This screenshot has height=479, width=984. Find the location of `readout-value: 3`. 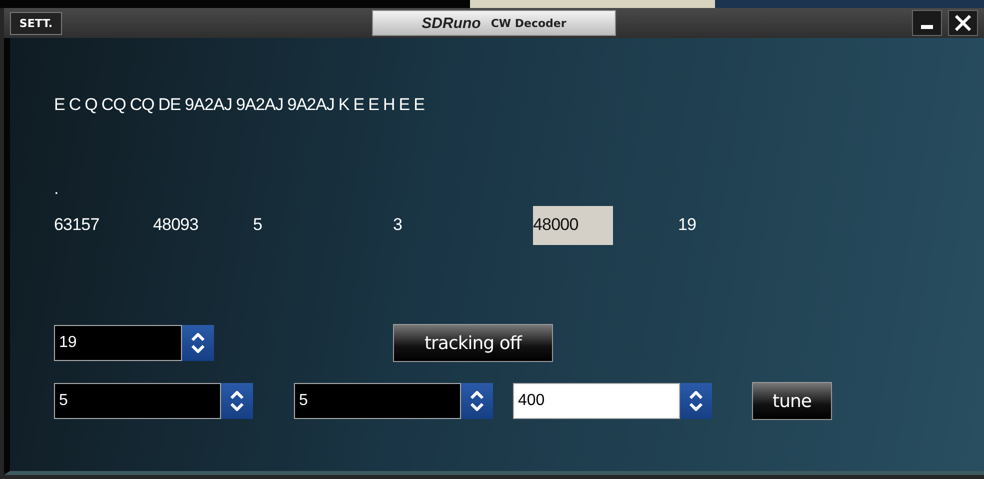

readout-value: 3 is located at coordinates (397, 225).